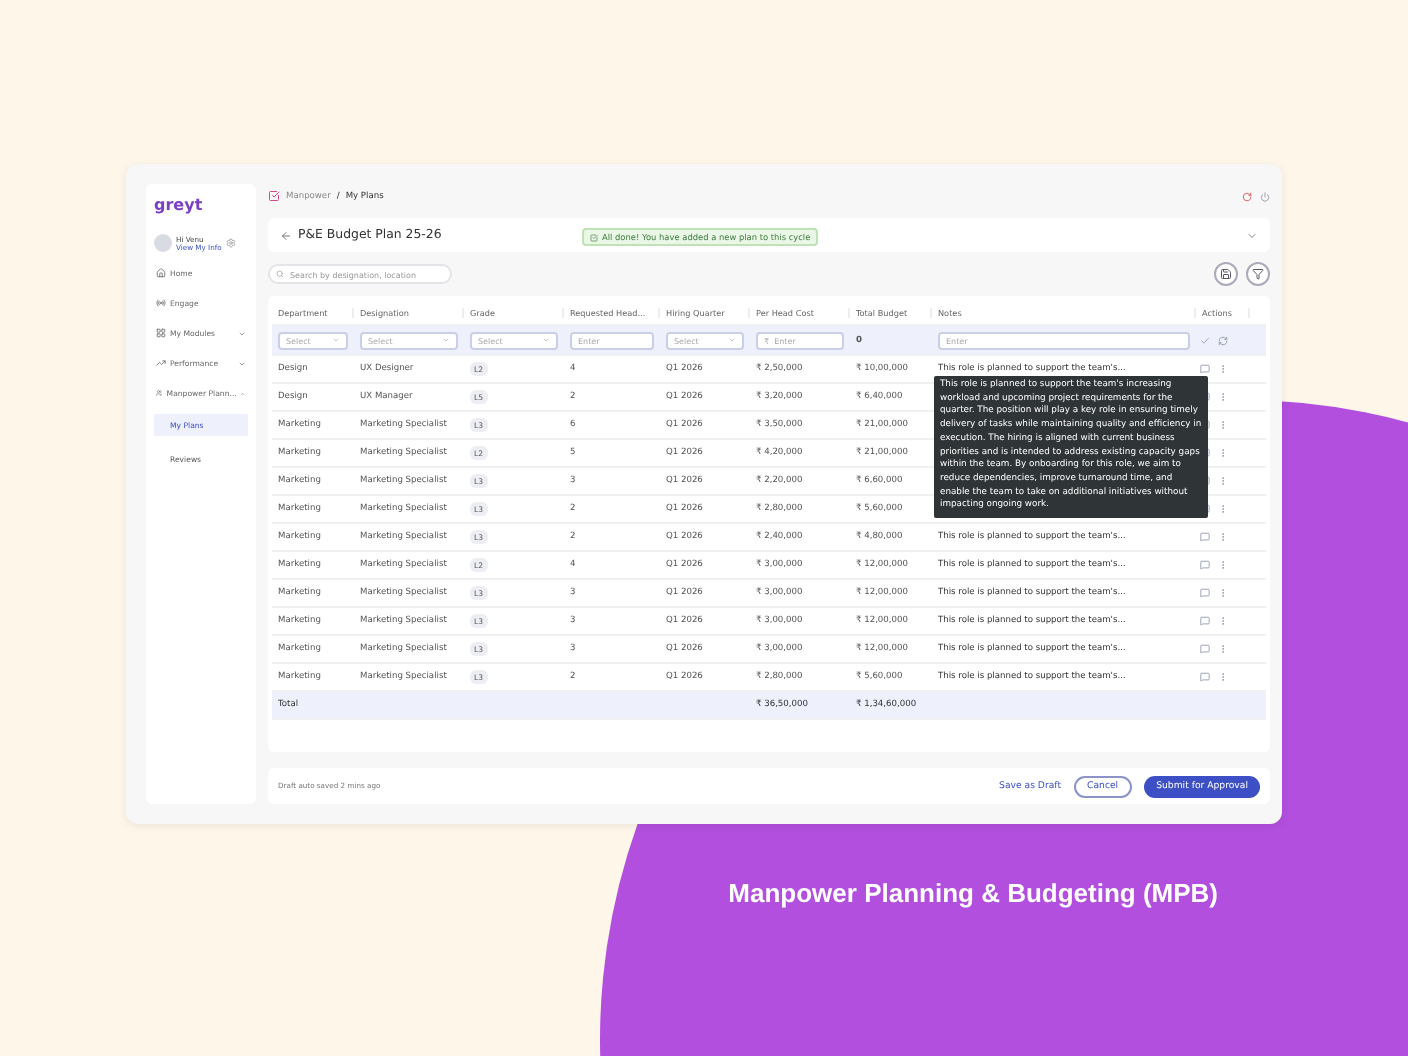 The width and height of the screenshot is (1408, 1056). I want to click on filter-icon, so click(1258, 274).